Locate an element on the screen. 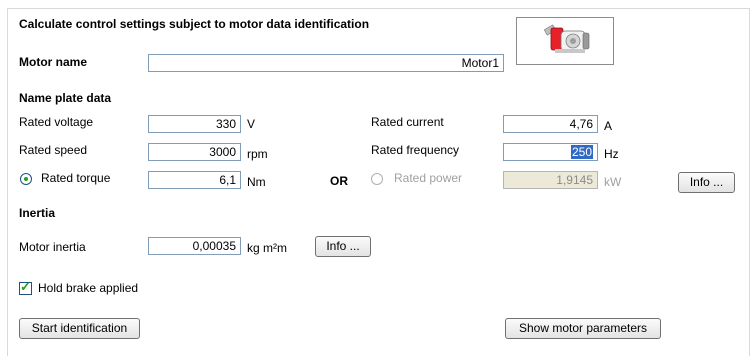 Image resolution: width=750 pixels, height=361 pixels. checkmark-icon: ✓ is located at coordinates (25, 286).